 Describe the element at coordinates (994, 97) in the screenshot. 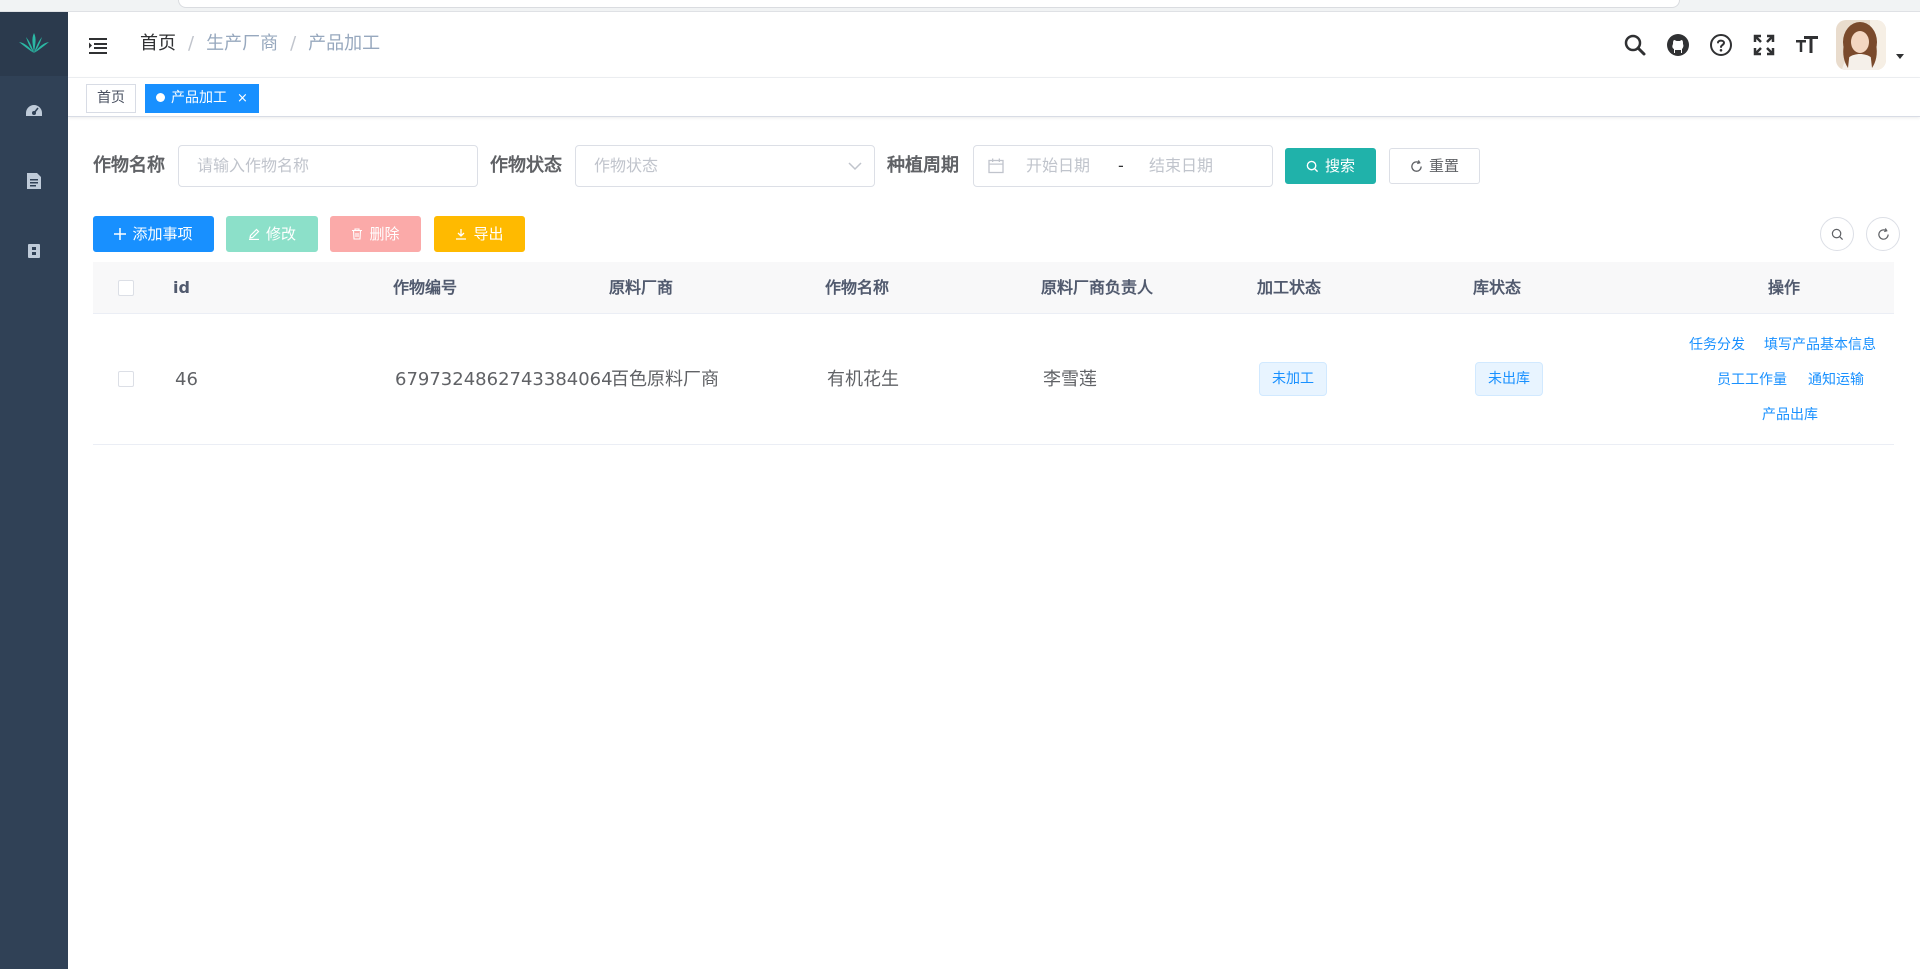

I see `tags-view: 首页 产品加工 ×` at that location.